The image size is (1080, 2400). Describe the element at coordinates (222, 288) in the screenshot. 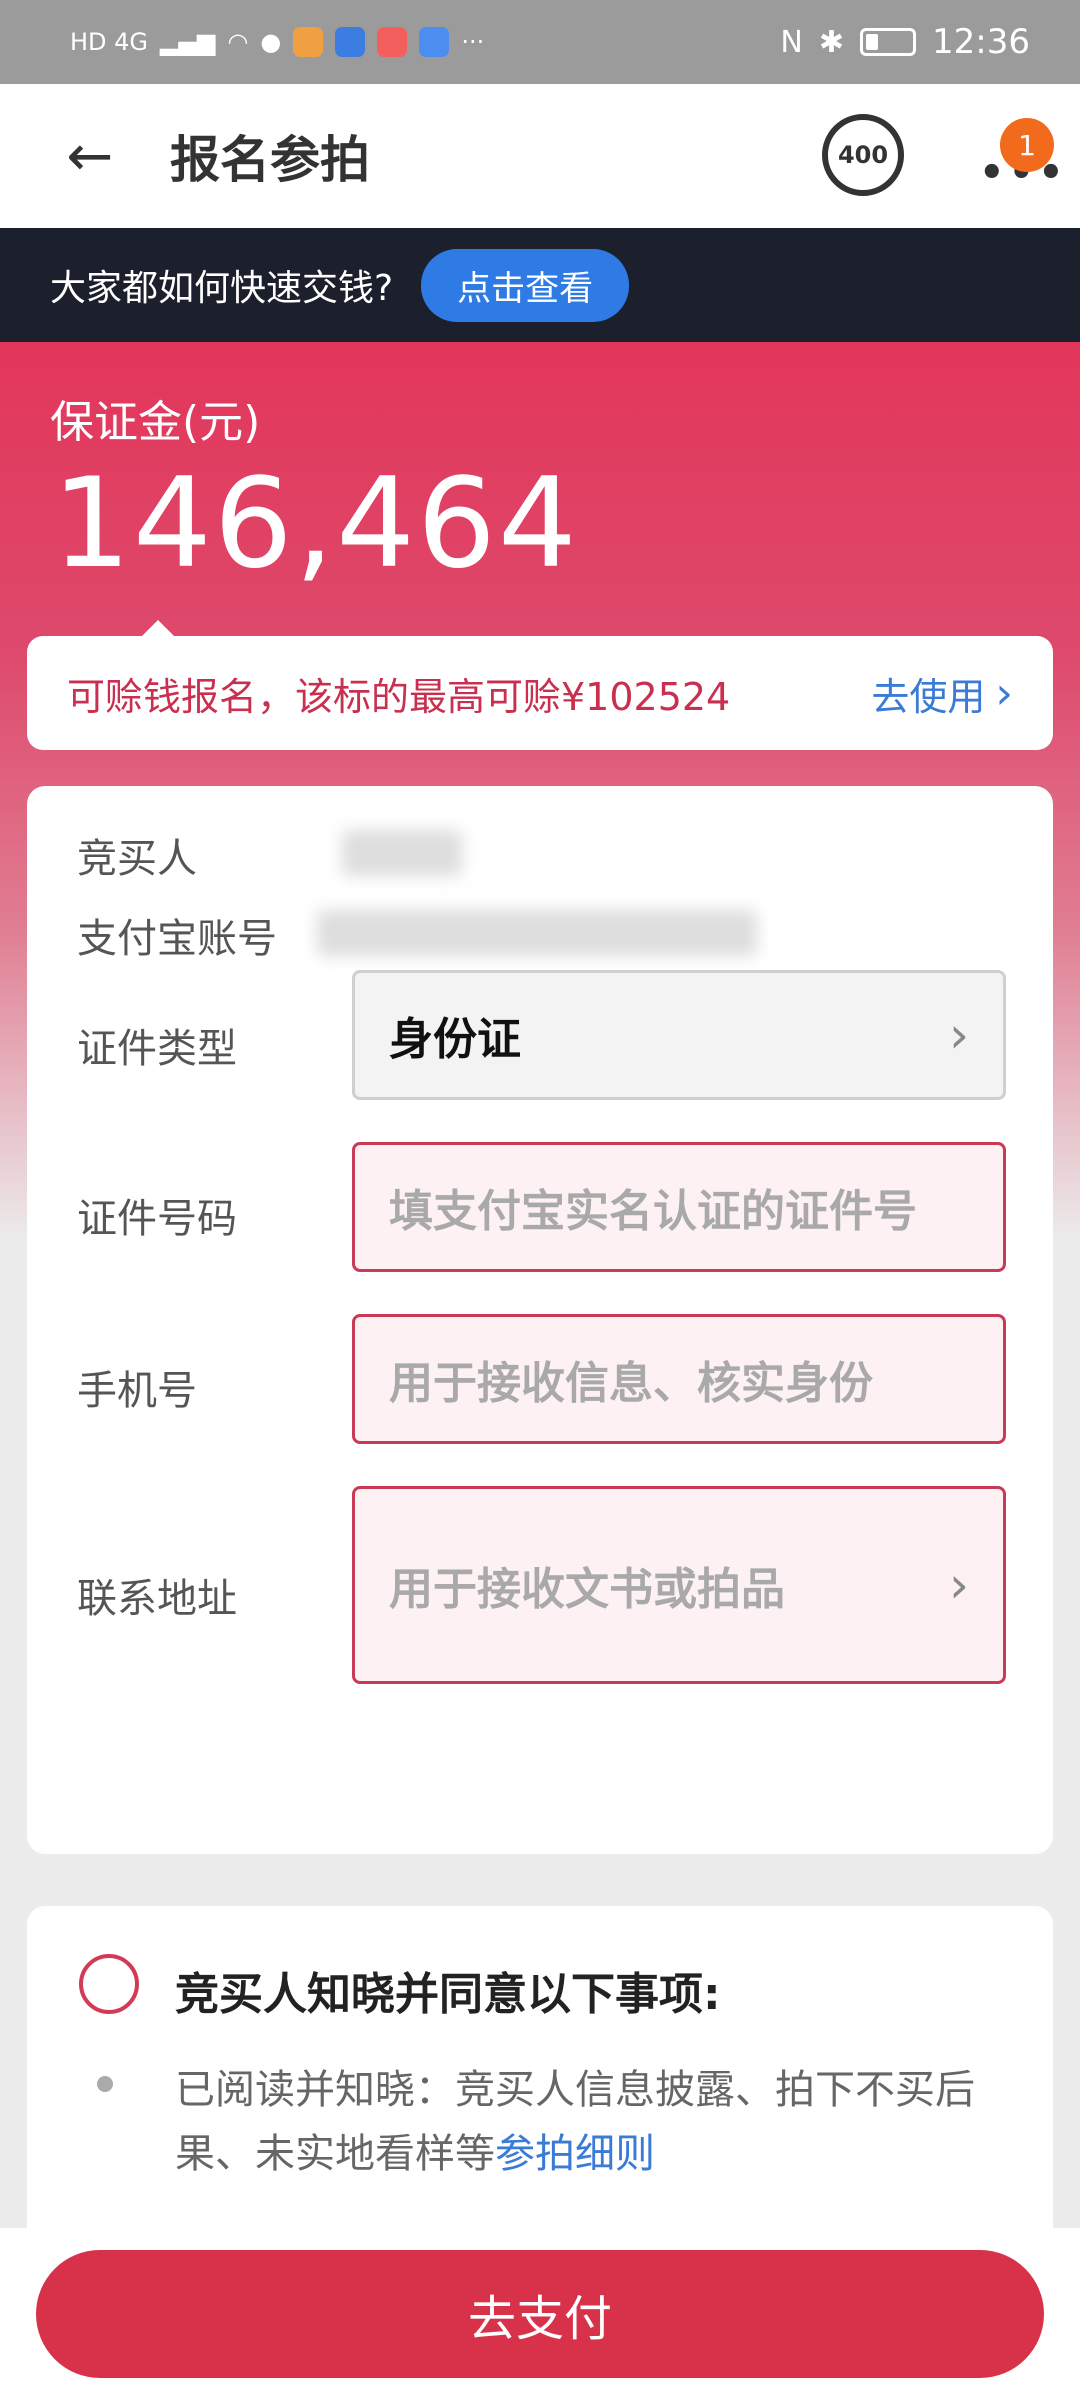

I see `tip-text: 大家都如何快速交钱?` at that location.